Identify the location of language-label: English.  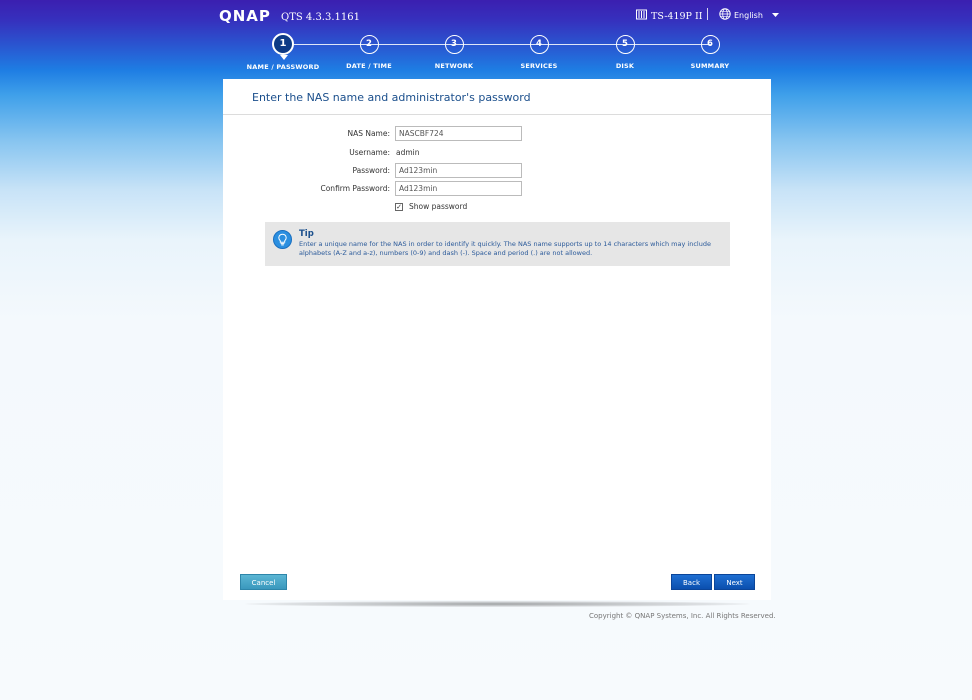
(748, 15).